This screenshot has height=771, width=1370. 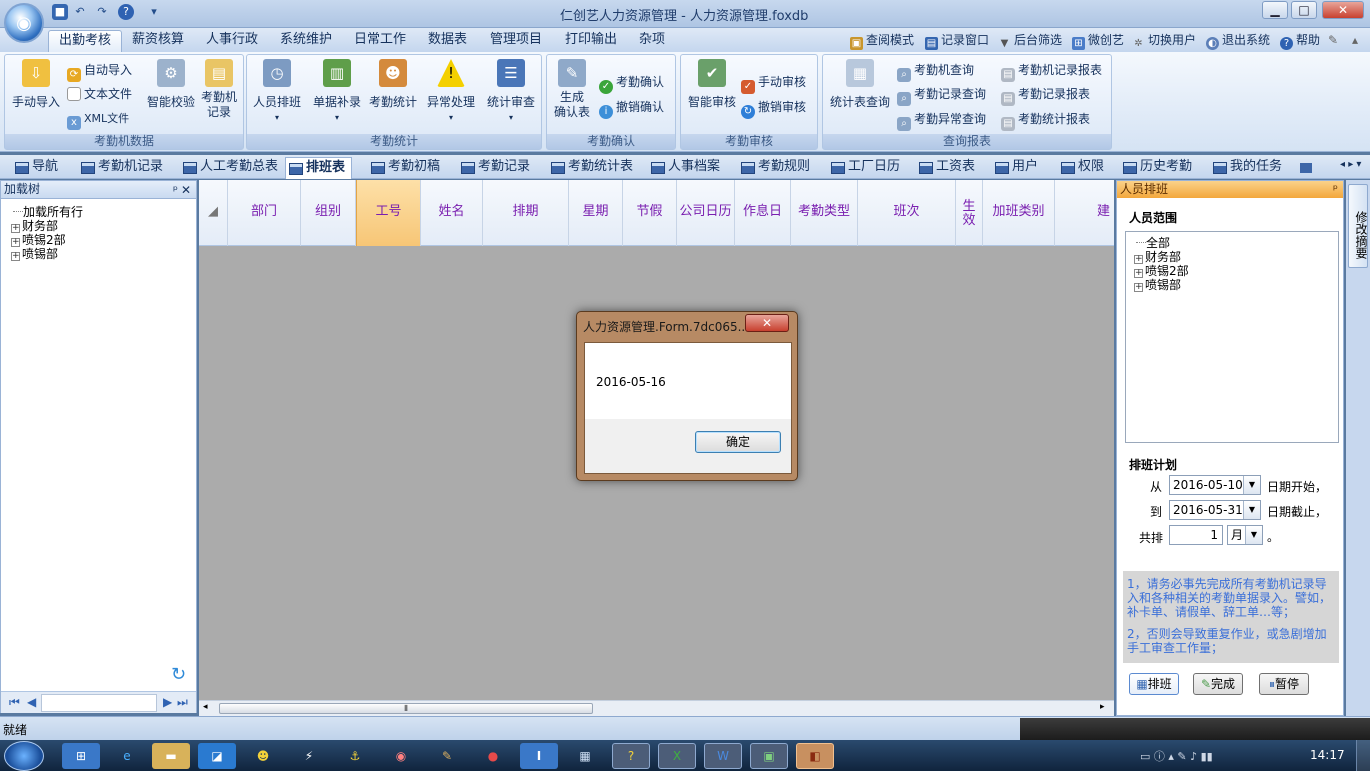 I want to click on to-date-picker: 2016-05-31 ▼, so click(x=1215, y=510).